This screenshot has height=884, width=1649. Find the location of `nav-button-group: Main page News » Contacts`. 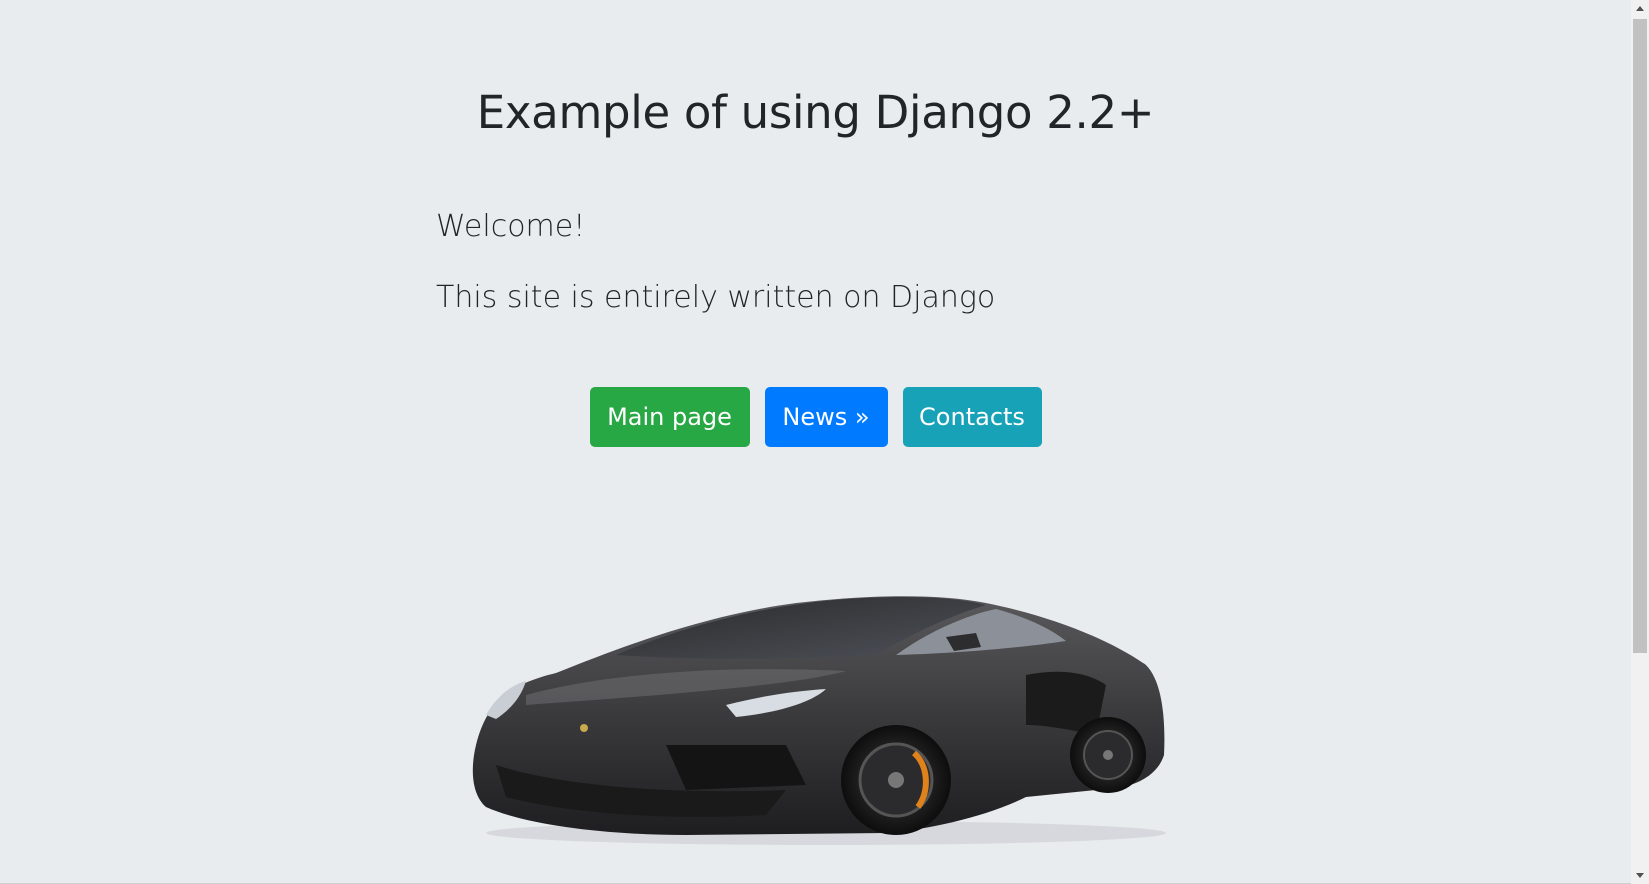

nav-button-group: Main page News » Contacts is located at coordinates (815, 417).